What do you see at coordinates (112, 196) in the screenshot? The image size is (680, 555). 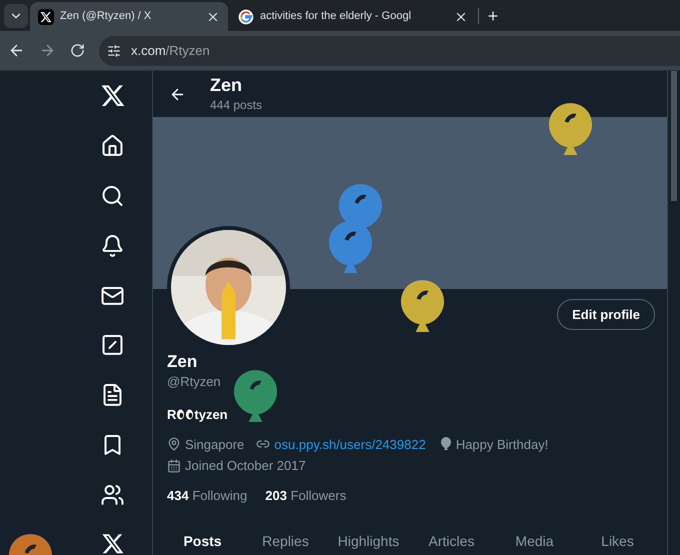 I see `search-icon` at bounding box center [112, 196].